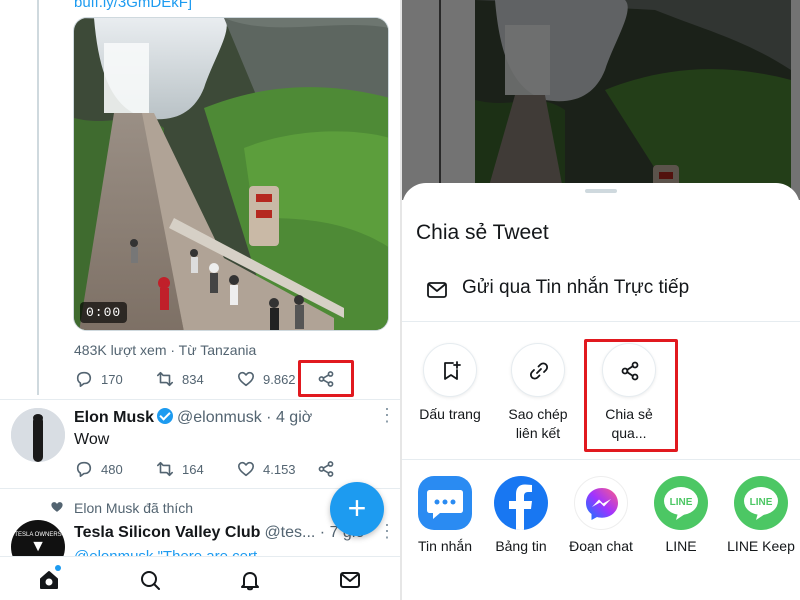  I want to click on facebook-app-icon, so click(521, 503).